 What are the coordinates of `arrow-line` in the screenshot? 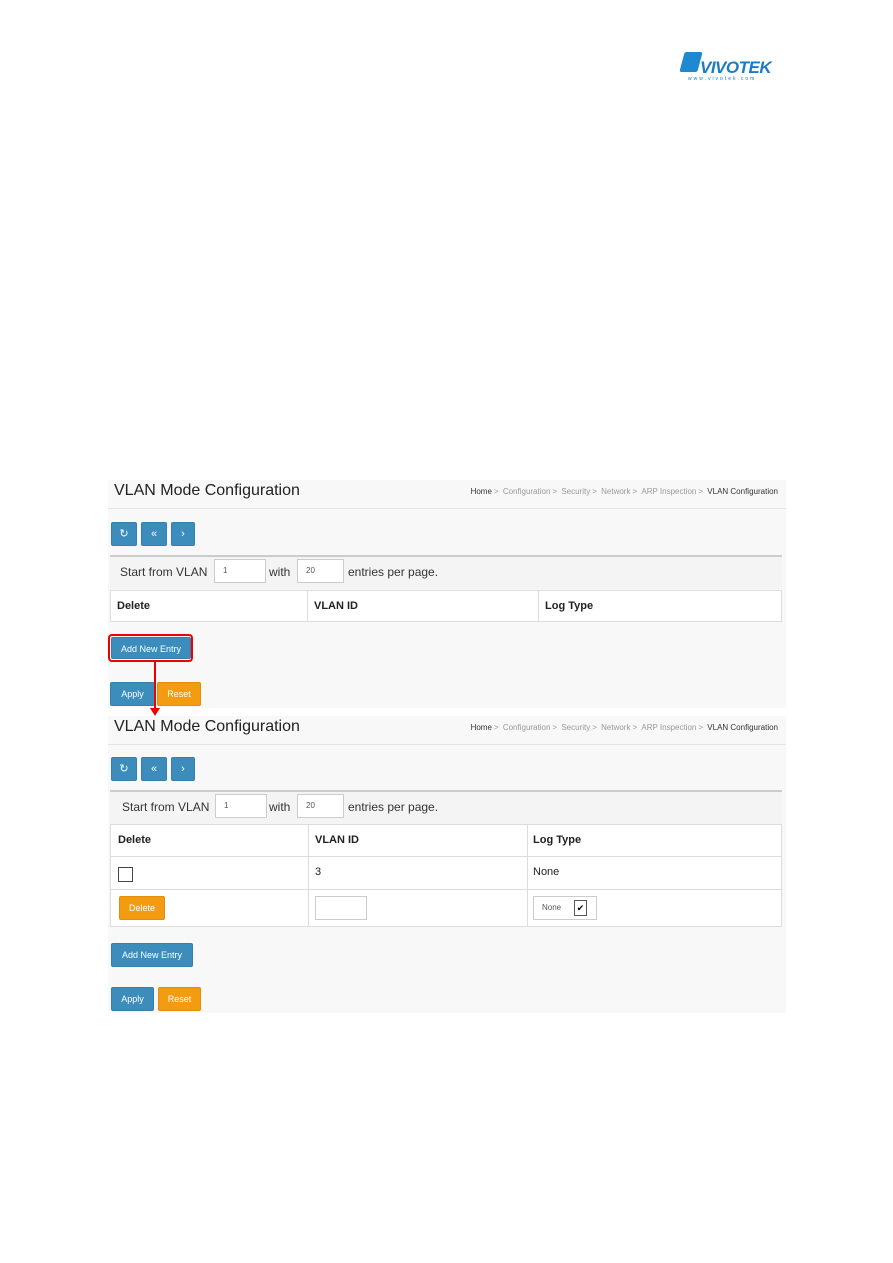 It's located at (155, 686).